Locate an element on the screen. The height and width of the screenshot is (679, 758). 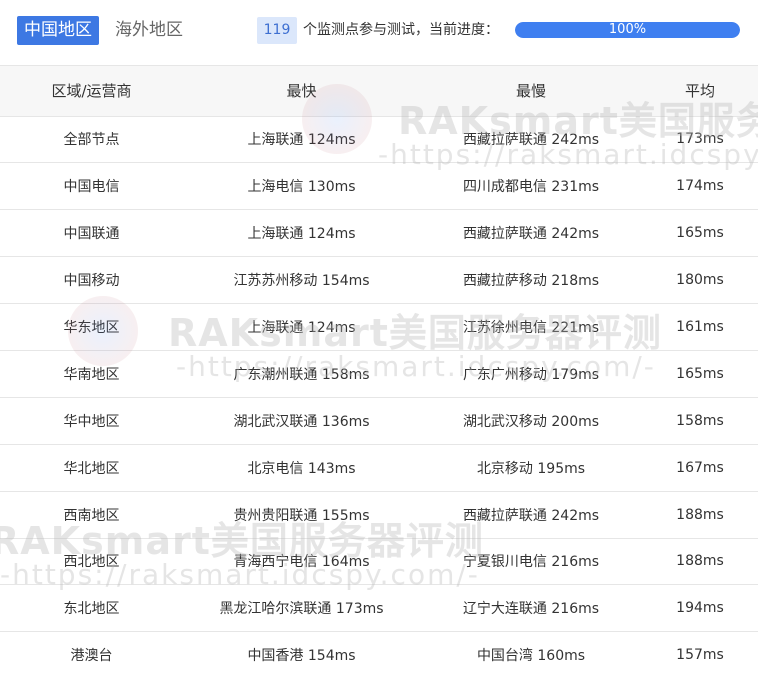
cell-region: 中国电信 is located at coordinates (91, 187).